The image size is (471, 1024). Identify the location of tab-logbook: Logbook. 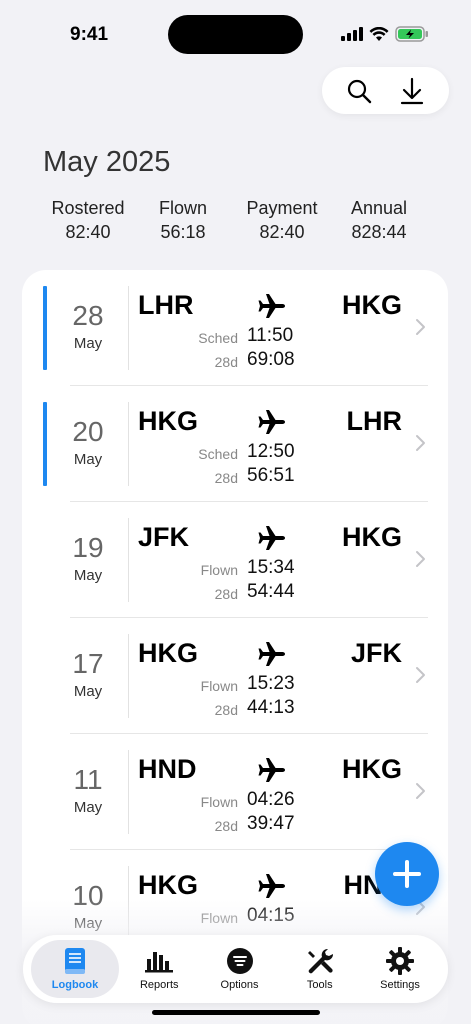
(75, 969).